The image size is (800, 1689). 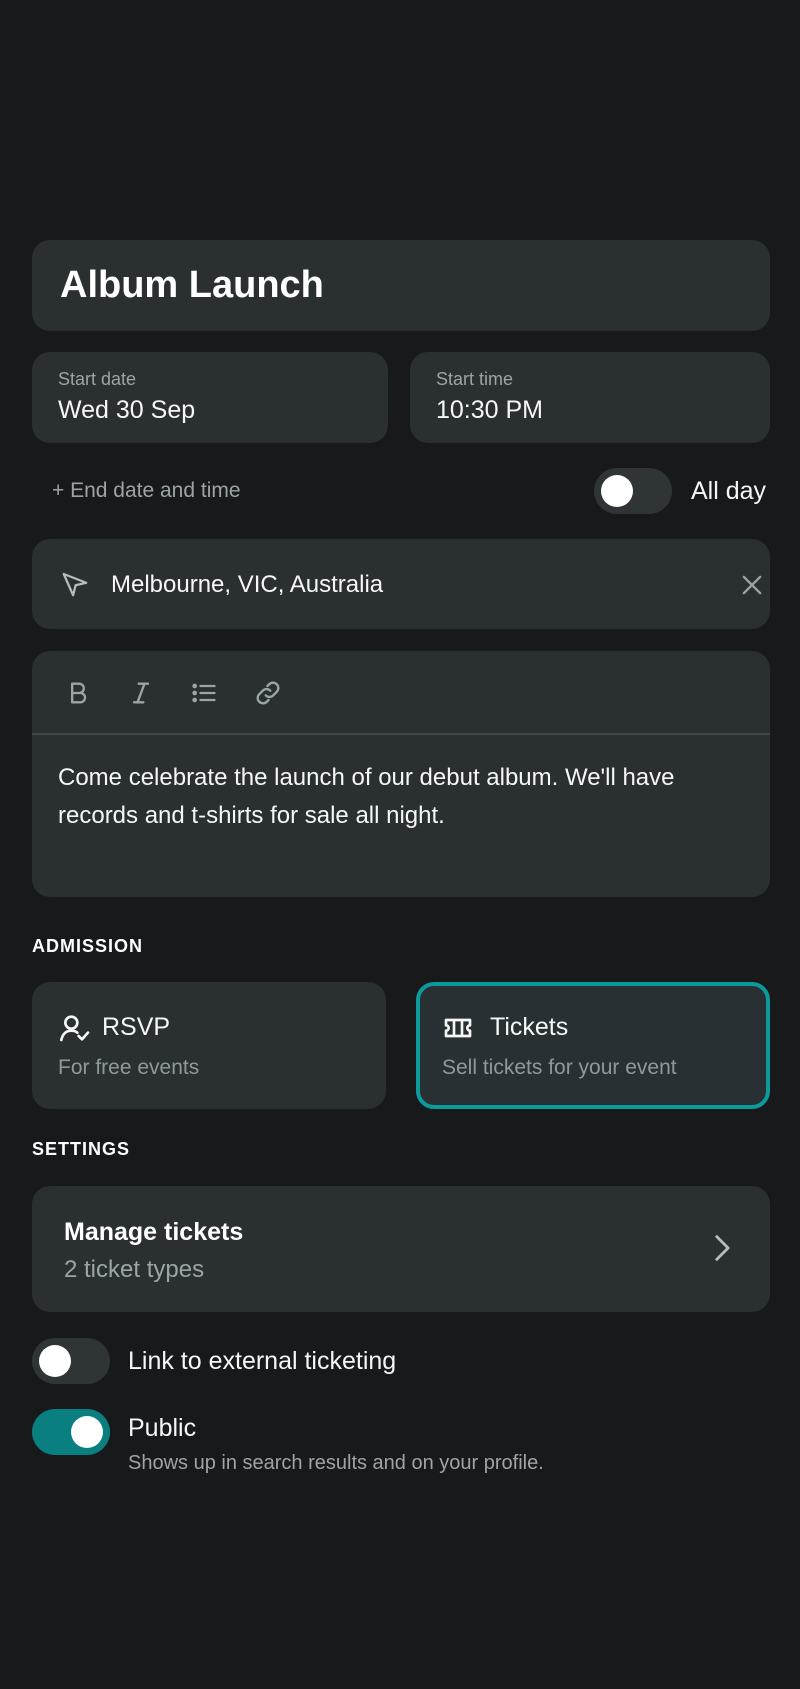 What do you see at coordinates (590, 397) in the screenshot?
I see `start-time-field: Start time 10:30 PM` at bounding box center [590, 397].